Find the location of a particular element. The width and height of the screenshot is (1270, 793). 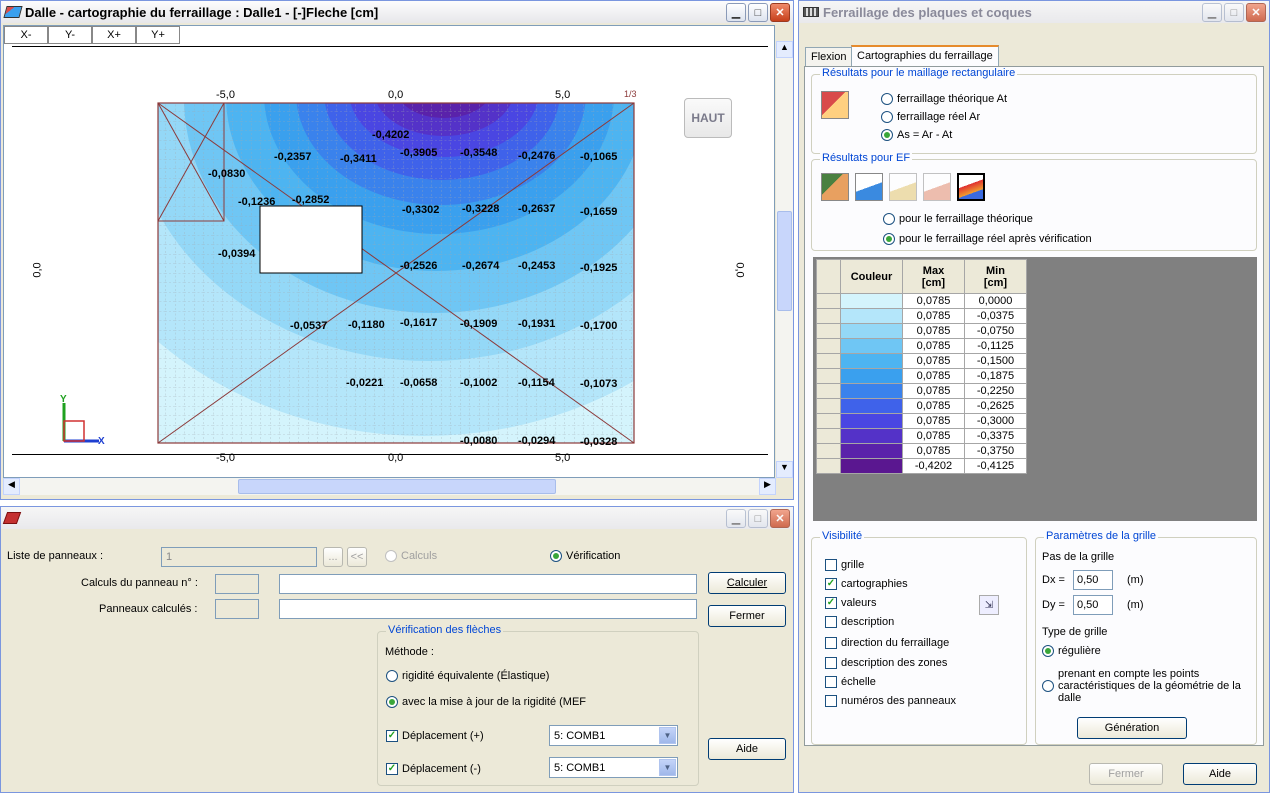

tab-flexion: Flexion is located at coordinates (829, 57).